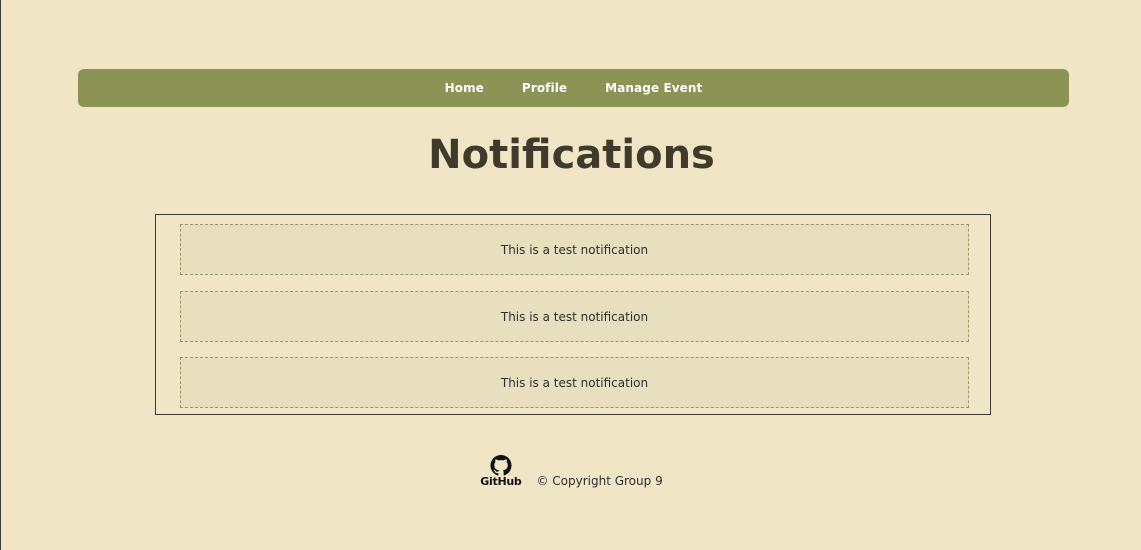 Image resolution: width=1141 pixels, height=550 pixels. Describe the element at coordinates (599, 481) in the screenshot. I see `copyright-text: © Copyright Group 9` at that location.